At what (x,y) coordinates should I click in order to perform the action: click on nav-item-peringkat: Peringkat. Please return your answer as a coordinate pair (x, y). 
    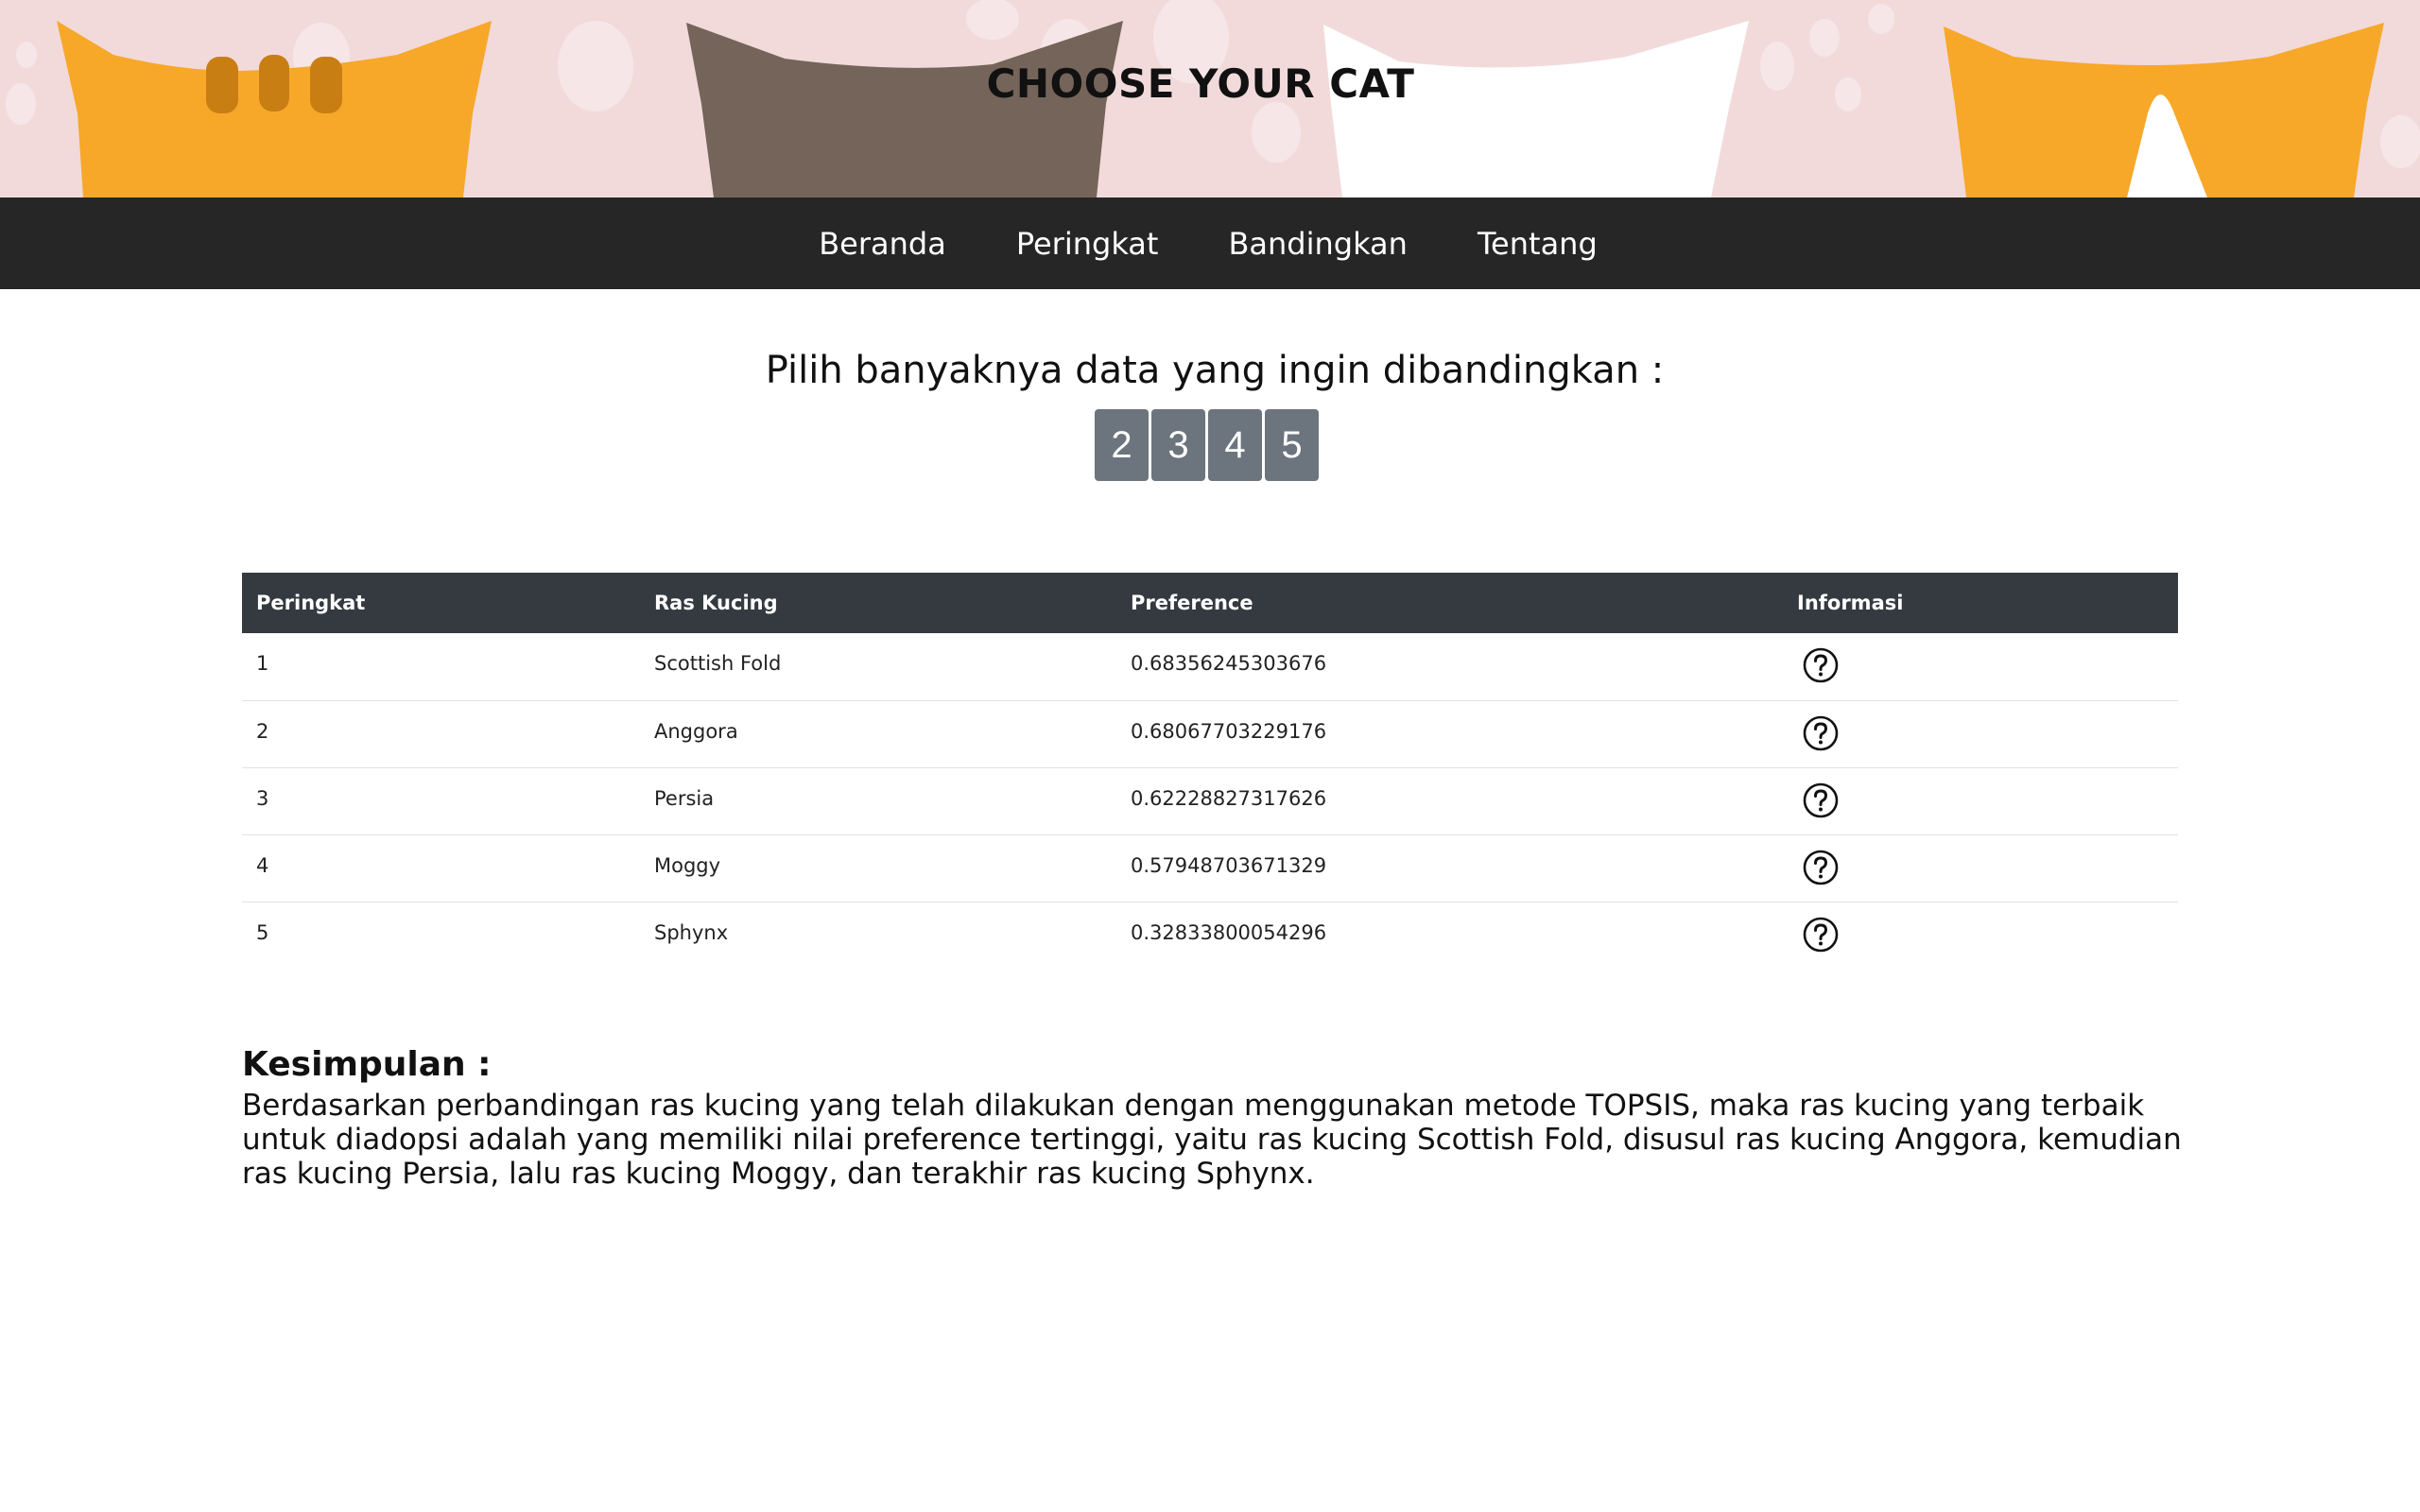
    Looking at the image, I should click on (1087, 244).